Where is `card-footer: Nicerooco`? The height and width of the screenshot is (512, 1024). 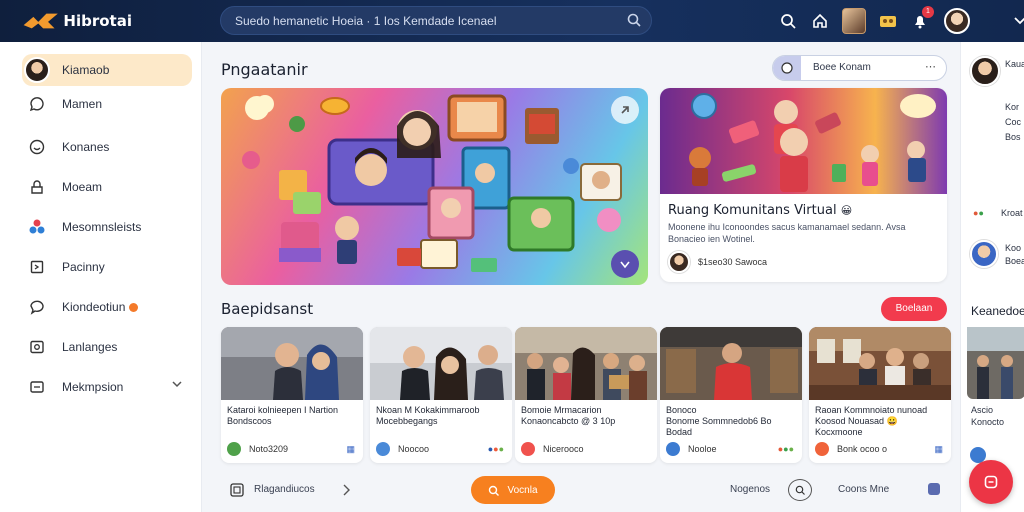
card-footer: Nicerooco is located at coordinates (587, 449).